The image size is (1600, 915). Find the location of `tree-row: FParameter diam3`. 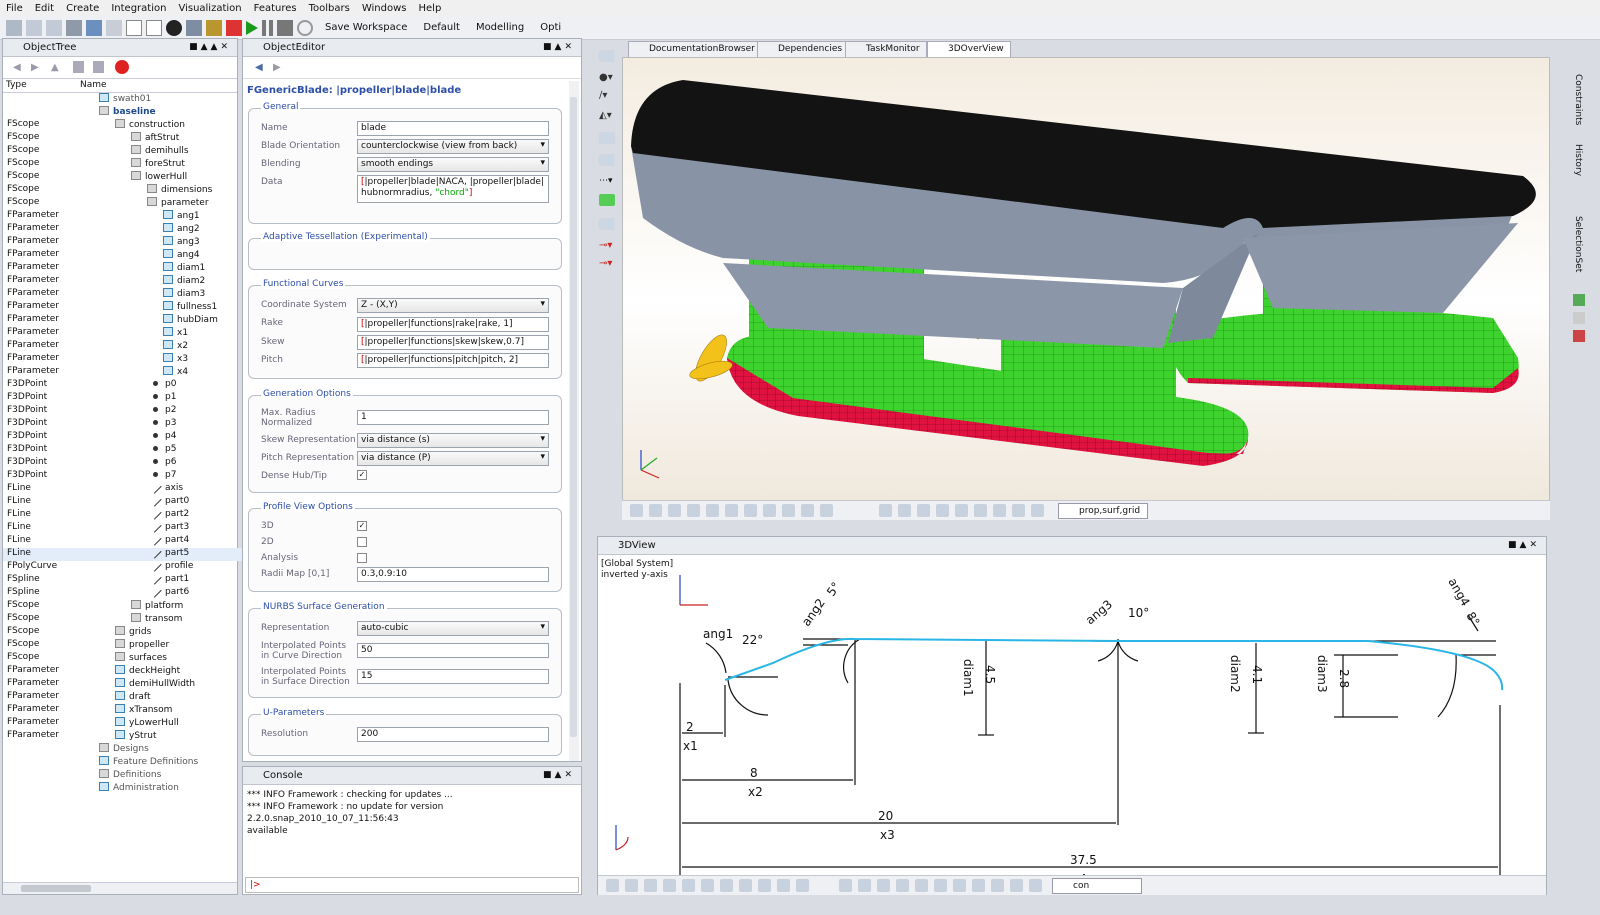

tree-row: FParameter diam3 is located at coordinates (123, 294).